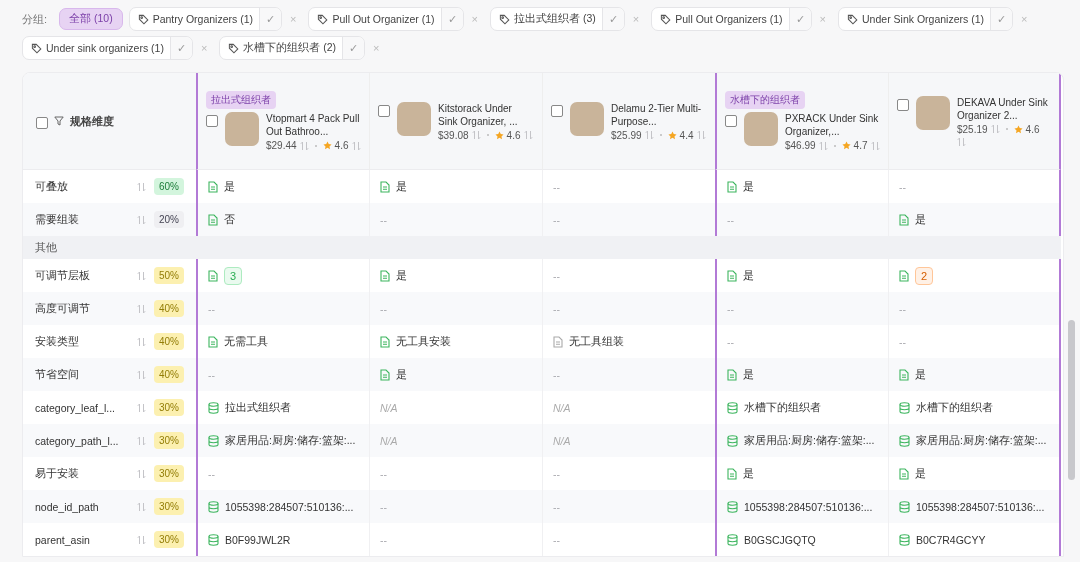 The width and height of the screenshot is (1080, 562). What do you see at coordinates (423, 341) in the screenshot?
I see `cell-value: 无工具安装` at bounding box center [423, 341].